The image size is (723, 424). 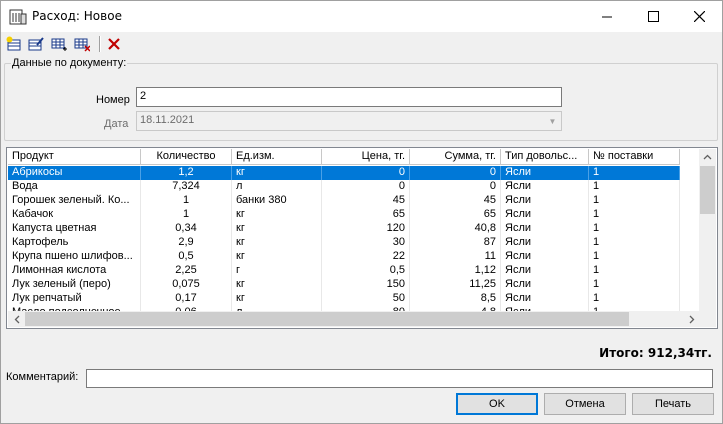 I want to click on ok-button: OK, so click(x=497, y=404).